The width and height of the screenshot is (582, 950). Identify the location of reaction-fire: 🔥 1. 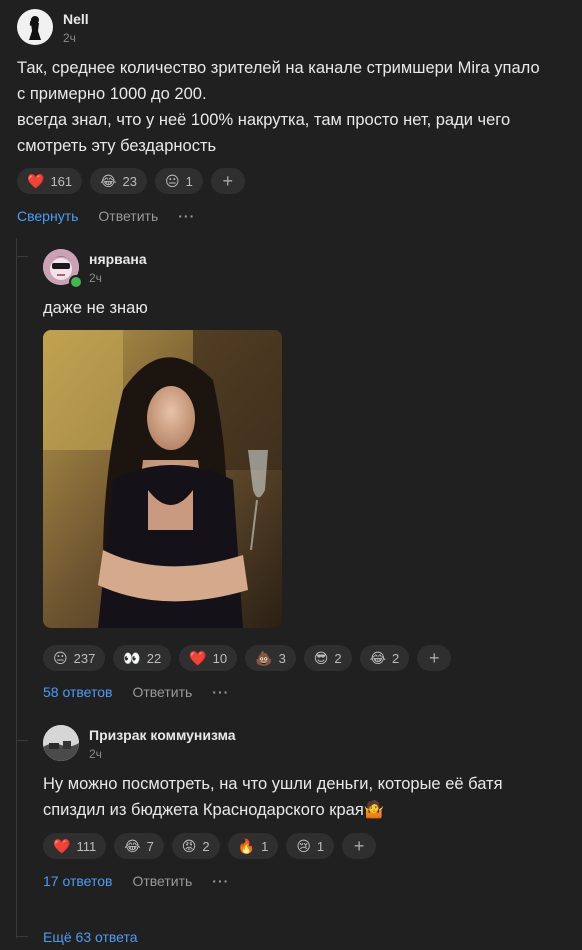
(253, 846).